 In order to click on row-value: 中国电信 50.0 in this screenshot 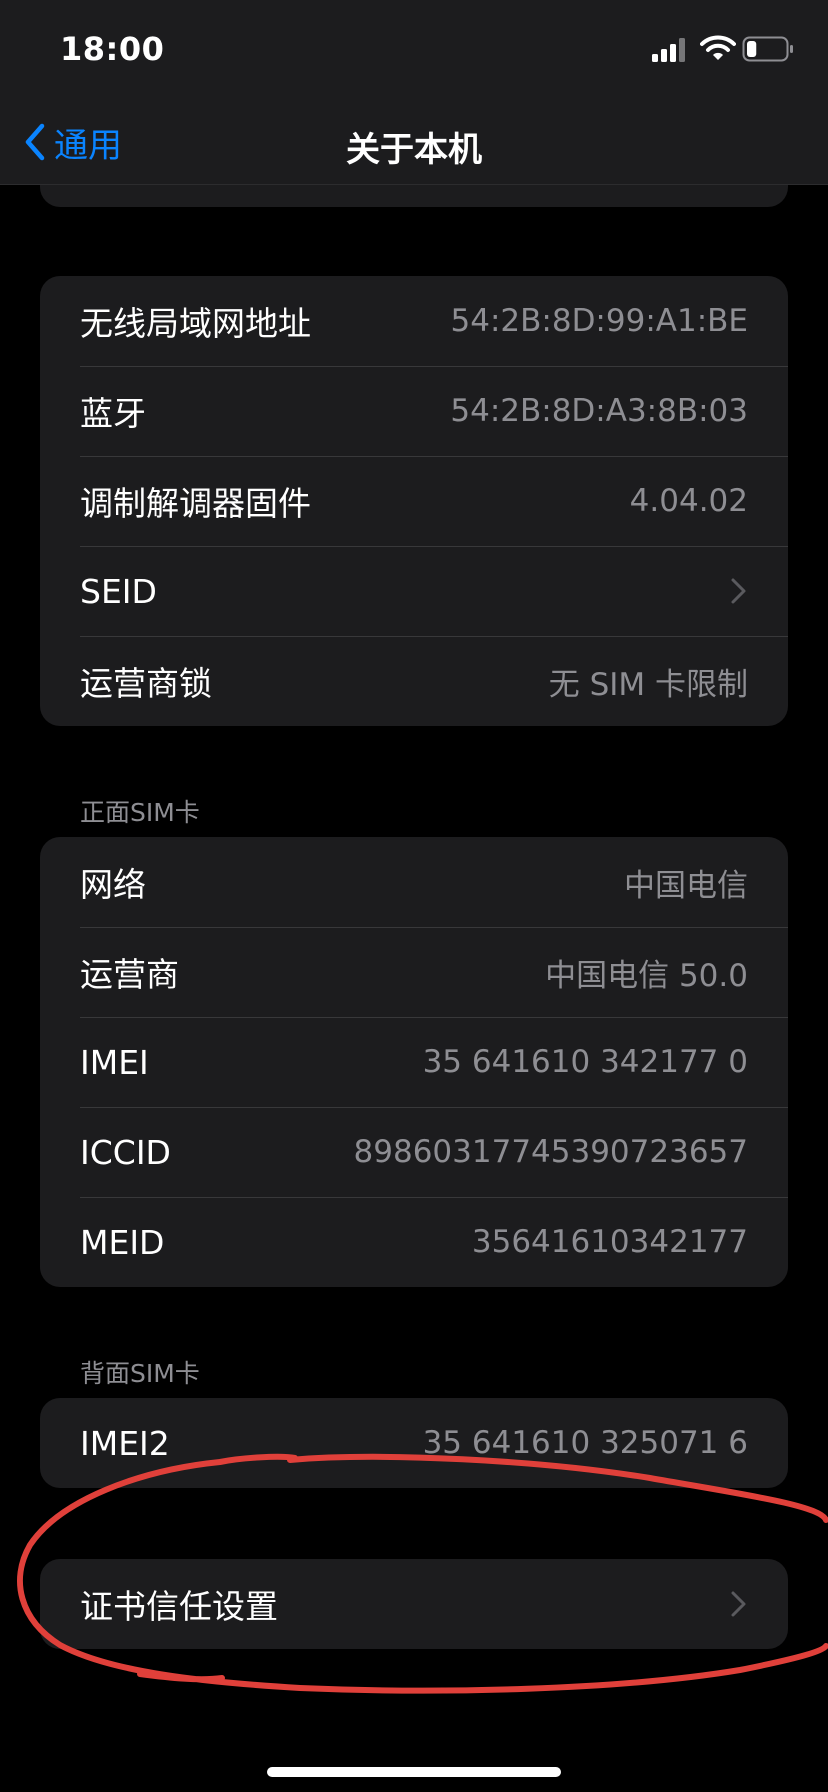, I will do `click(646, 975)`.